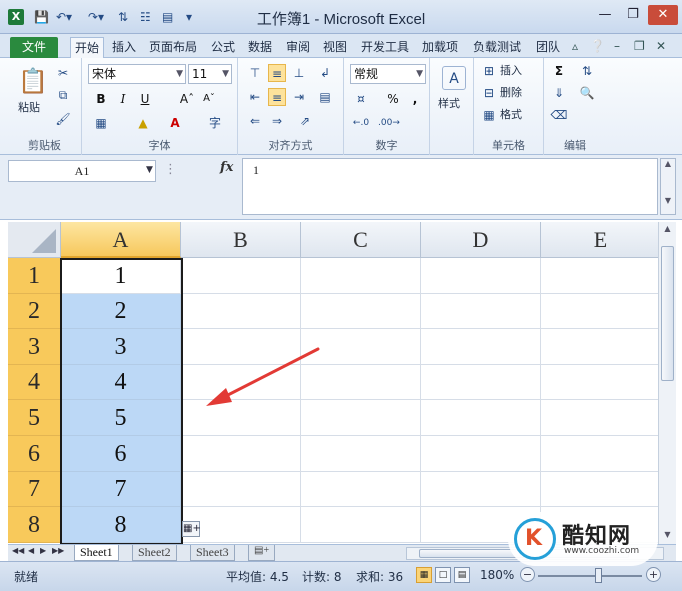 Image resolution: width=682 pixels, height=591 pixels. Describe the element at coordinates (34, 347) in the screenshot. I see `row-header-3: 3` at that location.